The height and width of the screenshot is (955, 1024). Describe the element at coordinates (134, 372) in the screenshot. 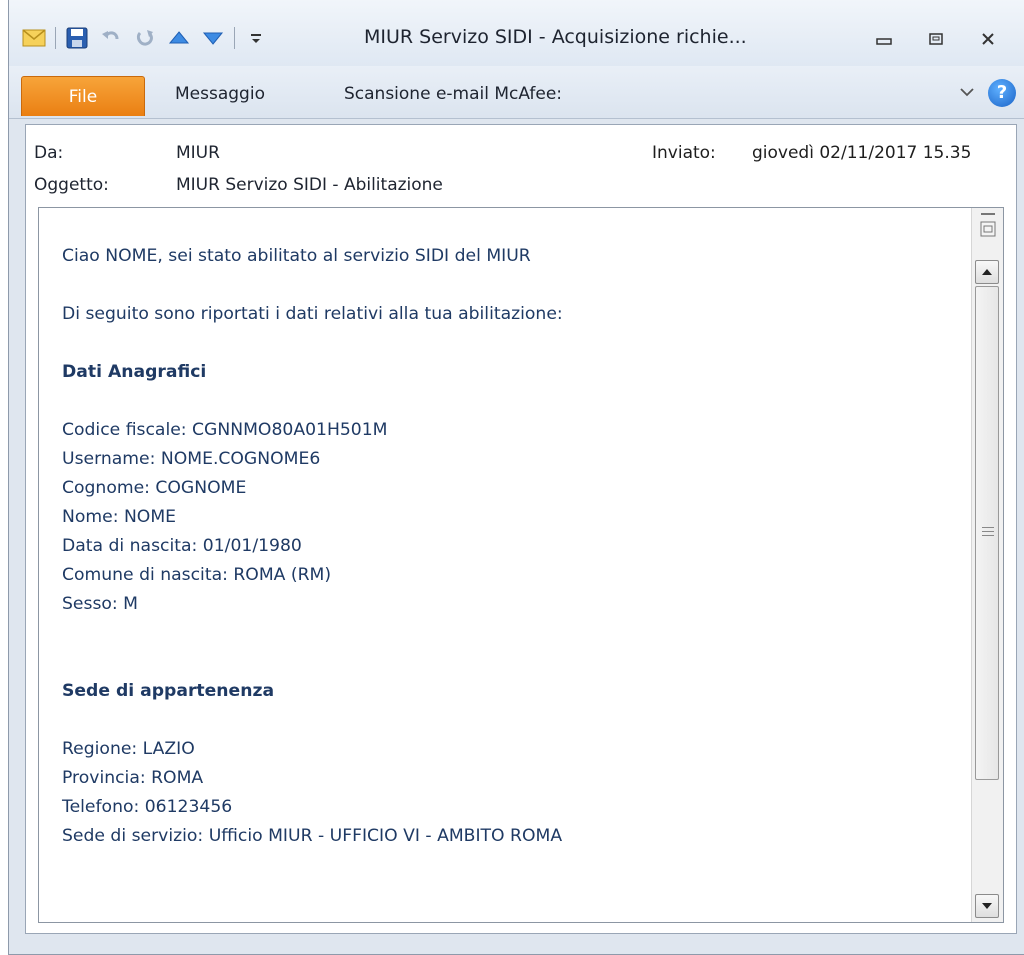

I see `section-title-dati-anagrafici: Dati Anagrafici` at that location.